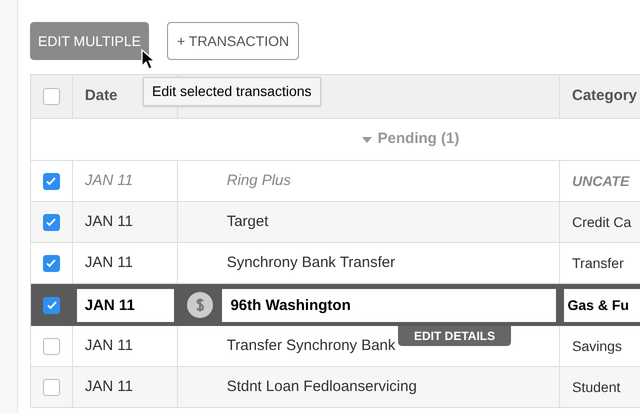 The image size is (640, 413). Describe the element at coordinates (367, 139) in the screenshot. I see `caret-icon` at that location.